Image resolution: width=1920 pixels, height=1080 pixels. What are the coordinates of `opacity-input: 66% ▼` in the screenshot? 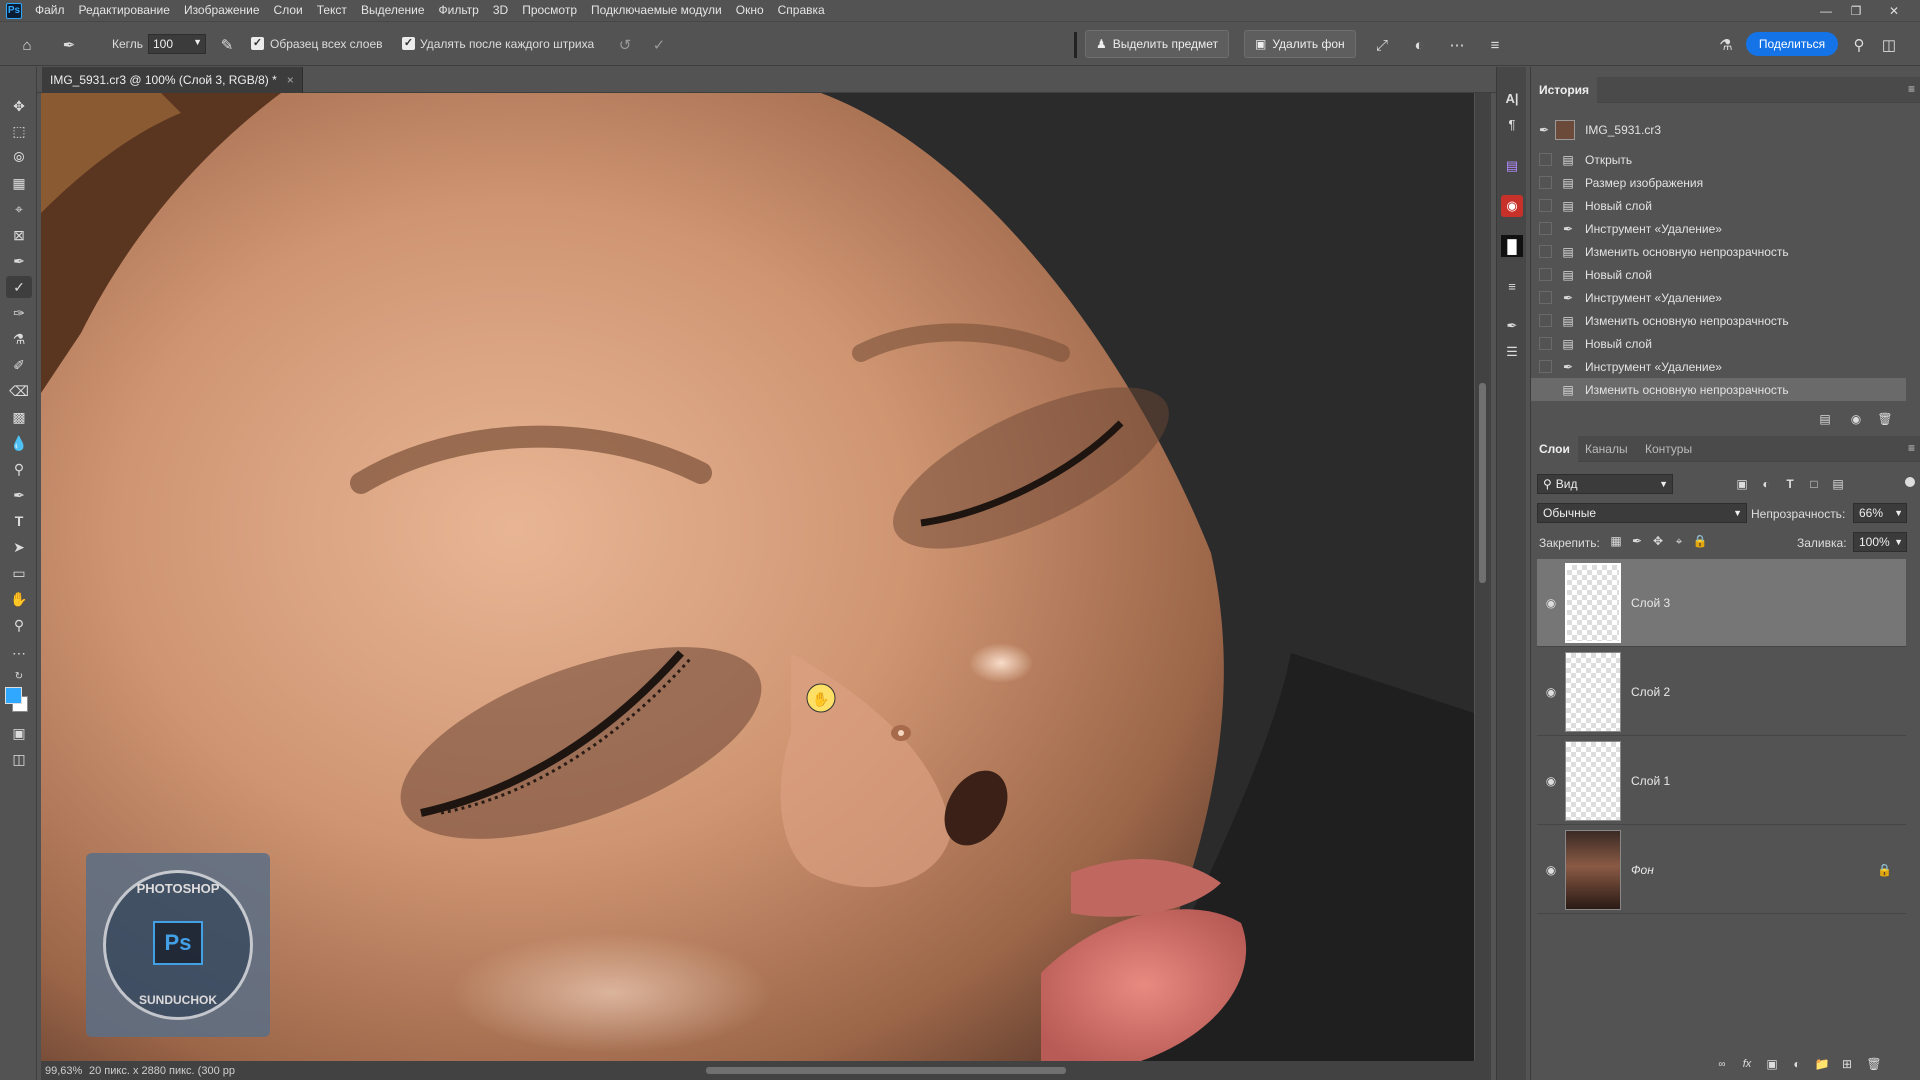 It's located at (1880, 513).